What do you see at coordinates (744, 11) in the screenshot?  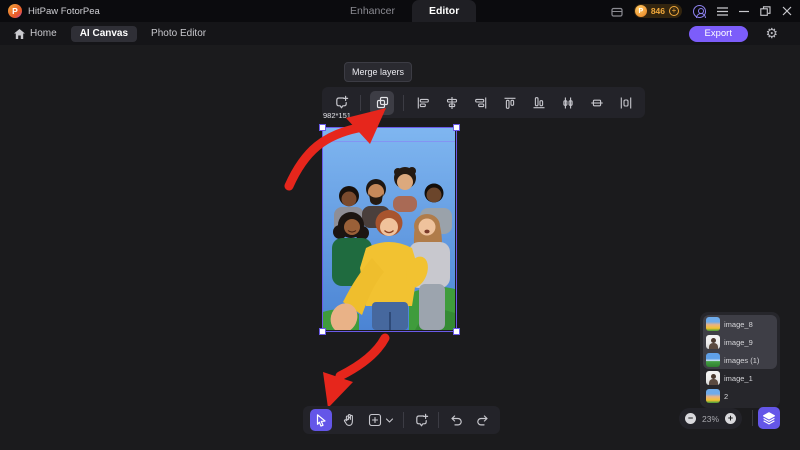 I see `minimize-icon` at bounding box center [744, 11].